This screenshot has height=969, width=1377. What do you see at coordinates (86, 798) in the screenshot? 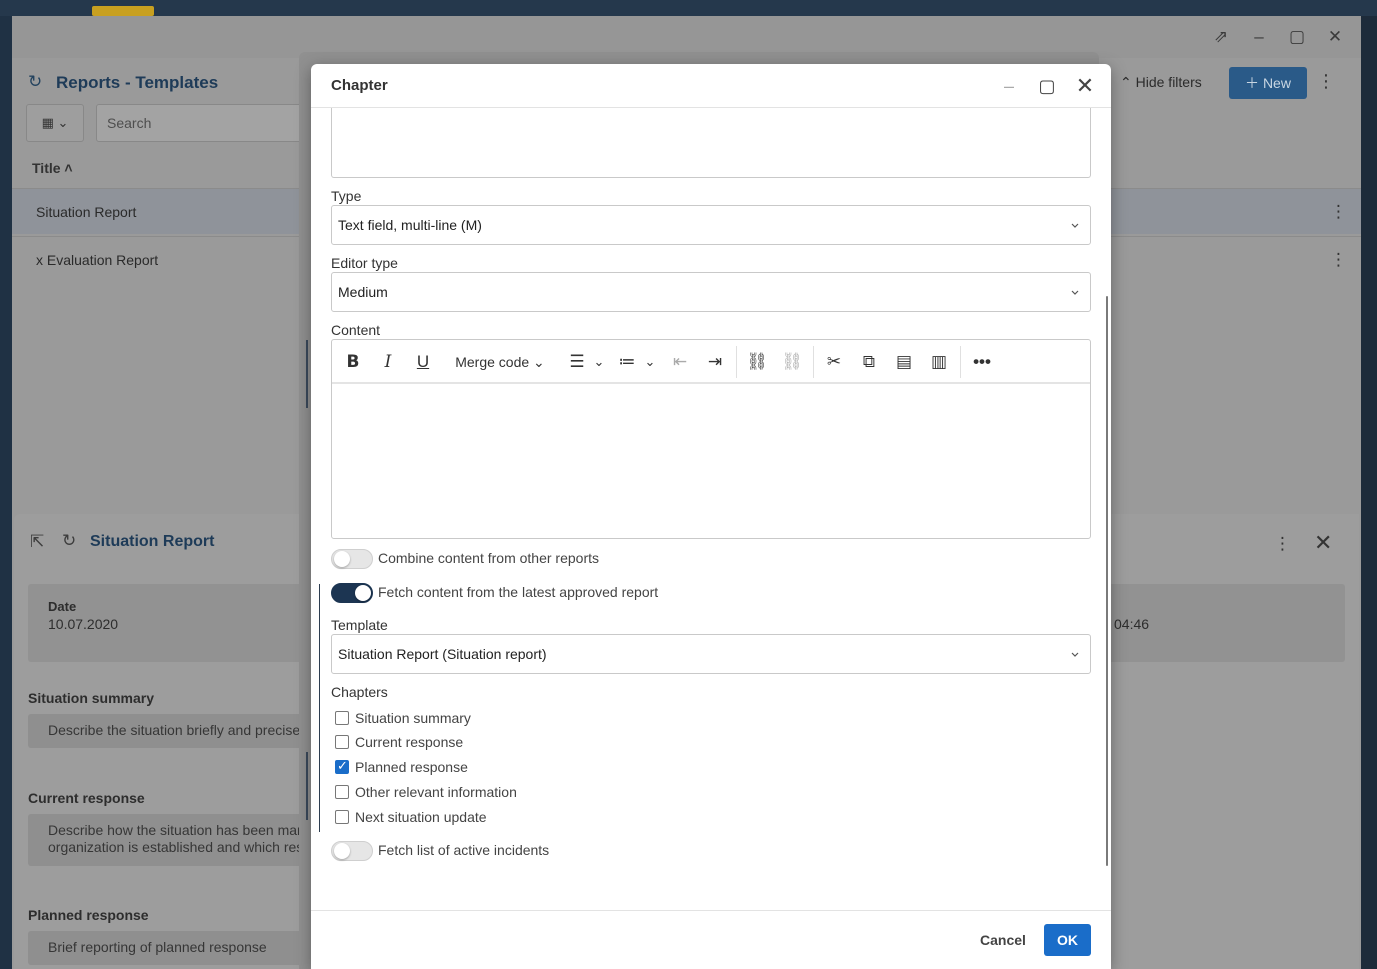
I see `section-title: Current response` at bounding box center [86, 798].